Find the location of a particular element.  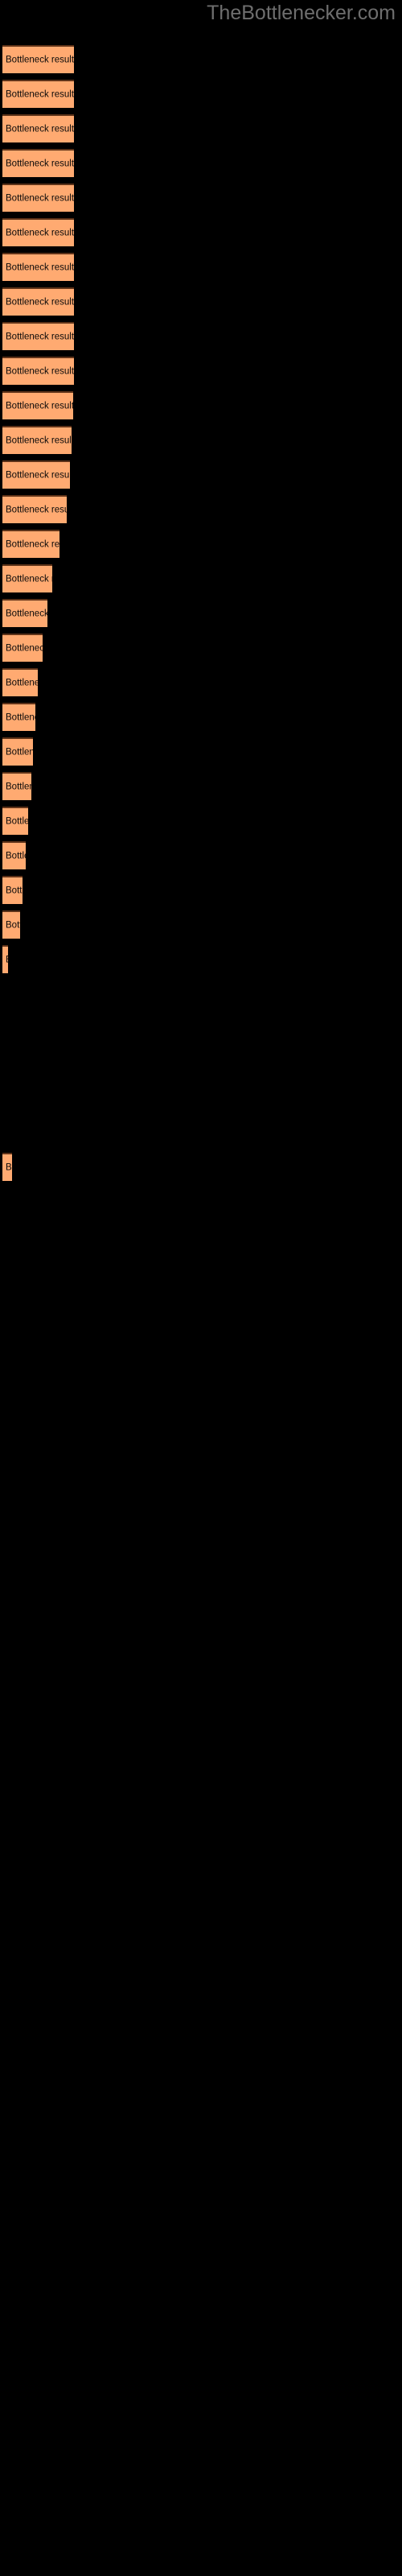

bar-25: Bottleneck result is located at coordinates (11, 925).